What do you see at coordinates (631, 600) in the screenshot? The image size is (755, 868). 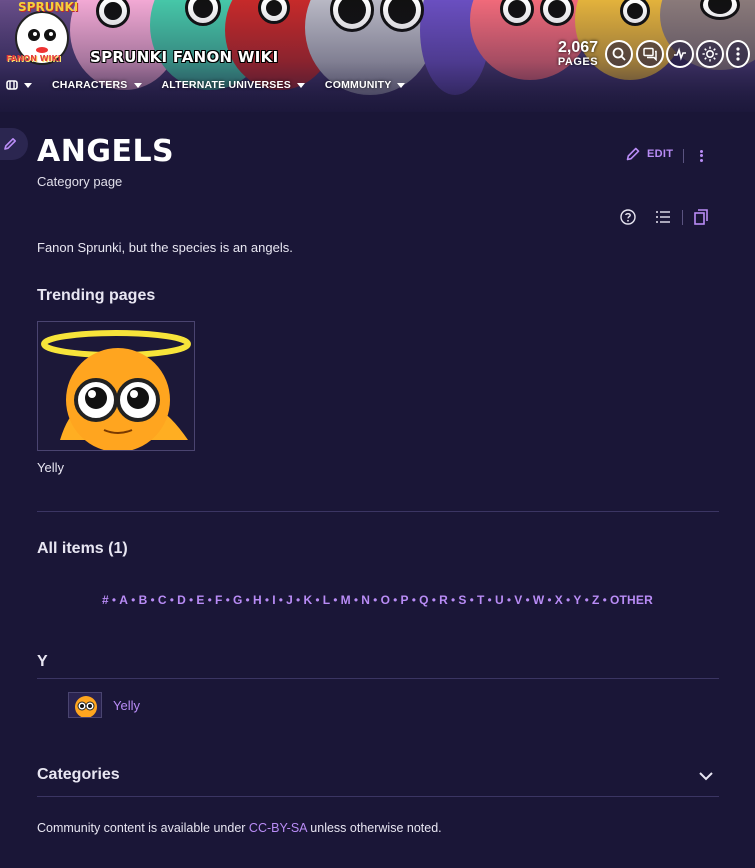 I see `alphabet-link: OTHER` at bounding box center [631, 600].